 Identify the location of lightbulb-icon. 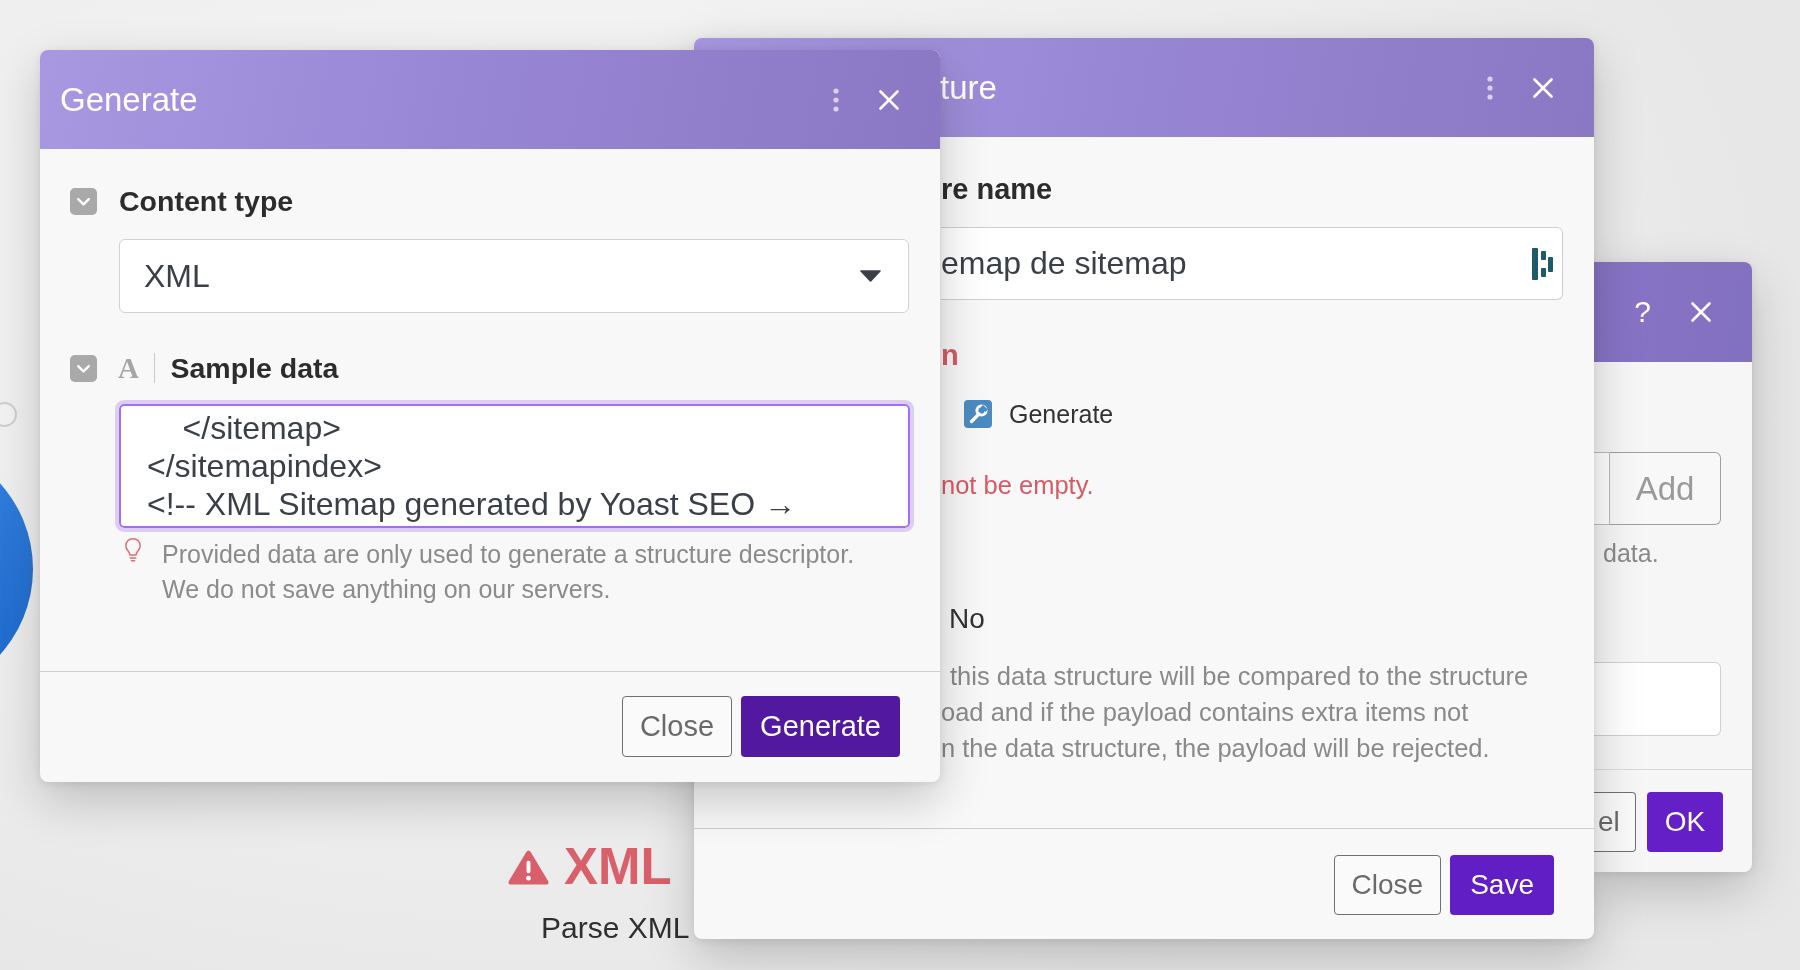
(133, 550).